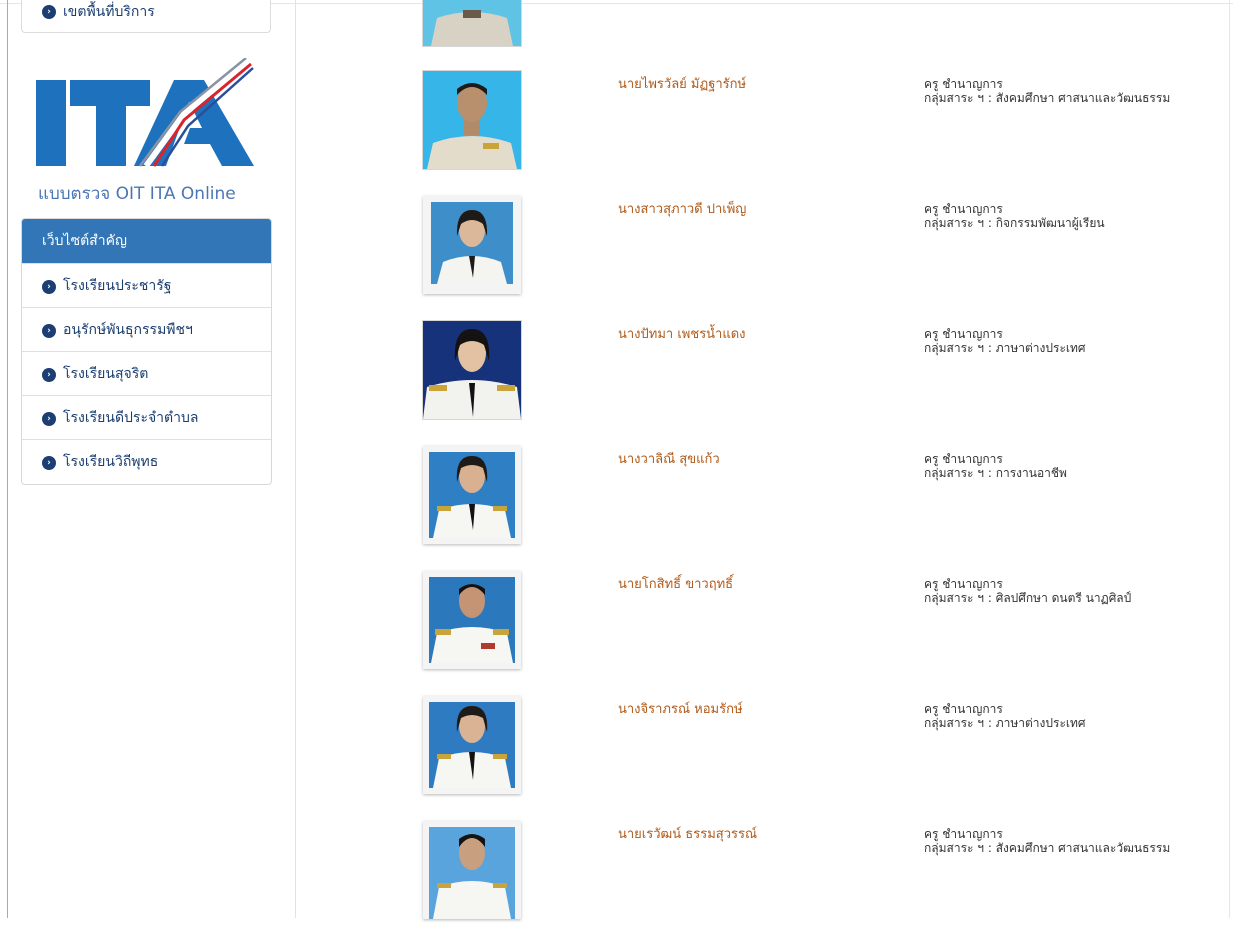 The image size is (1233, 931). I want to click on staff-photo-partial, so click(472, 23).